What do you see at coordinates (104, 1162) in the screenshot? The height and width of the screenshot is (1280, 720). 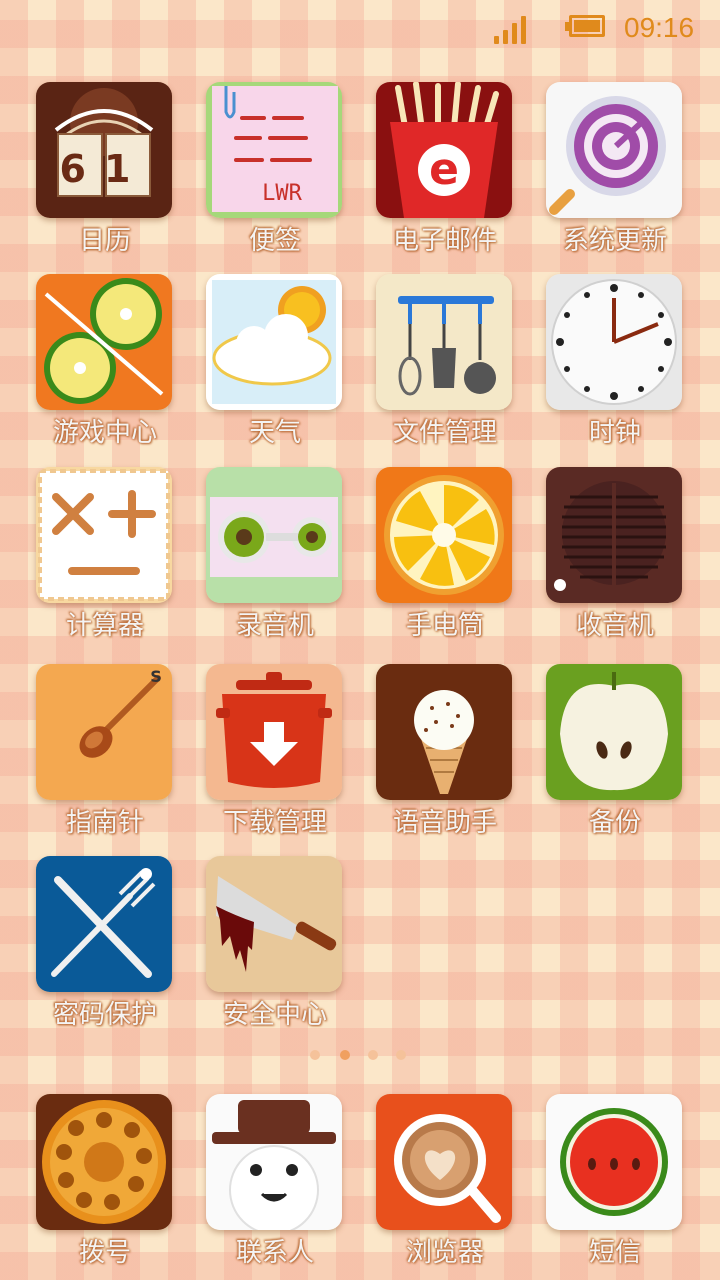 I see `dialer-icon` at bounding box center [104, 1162].